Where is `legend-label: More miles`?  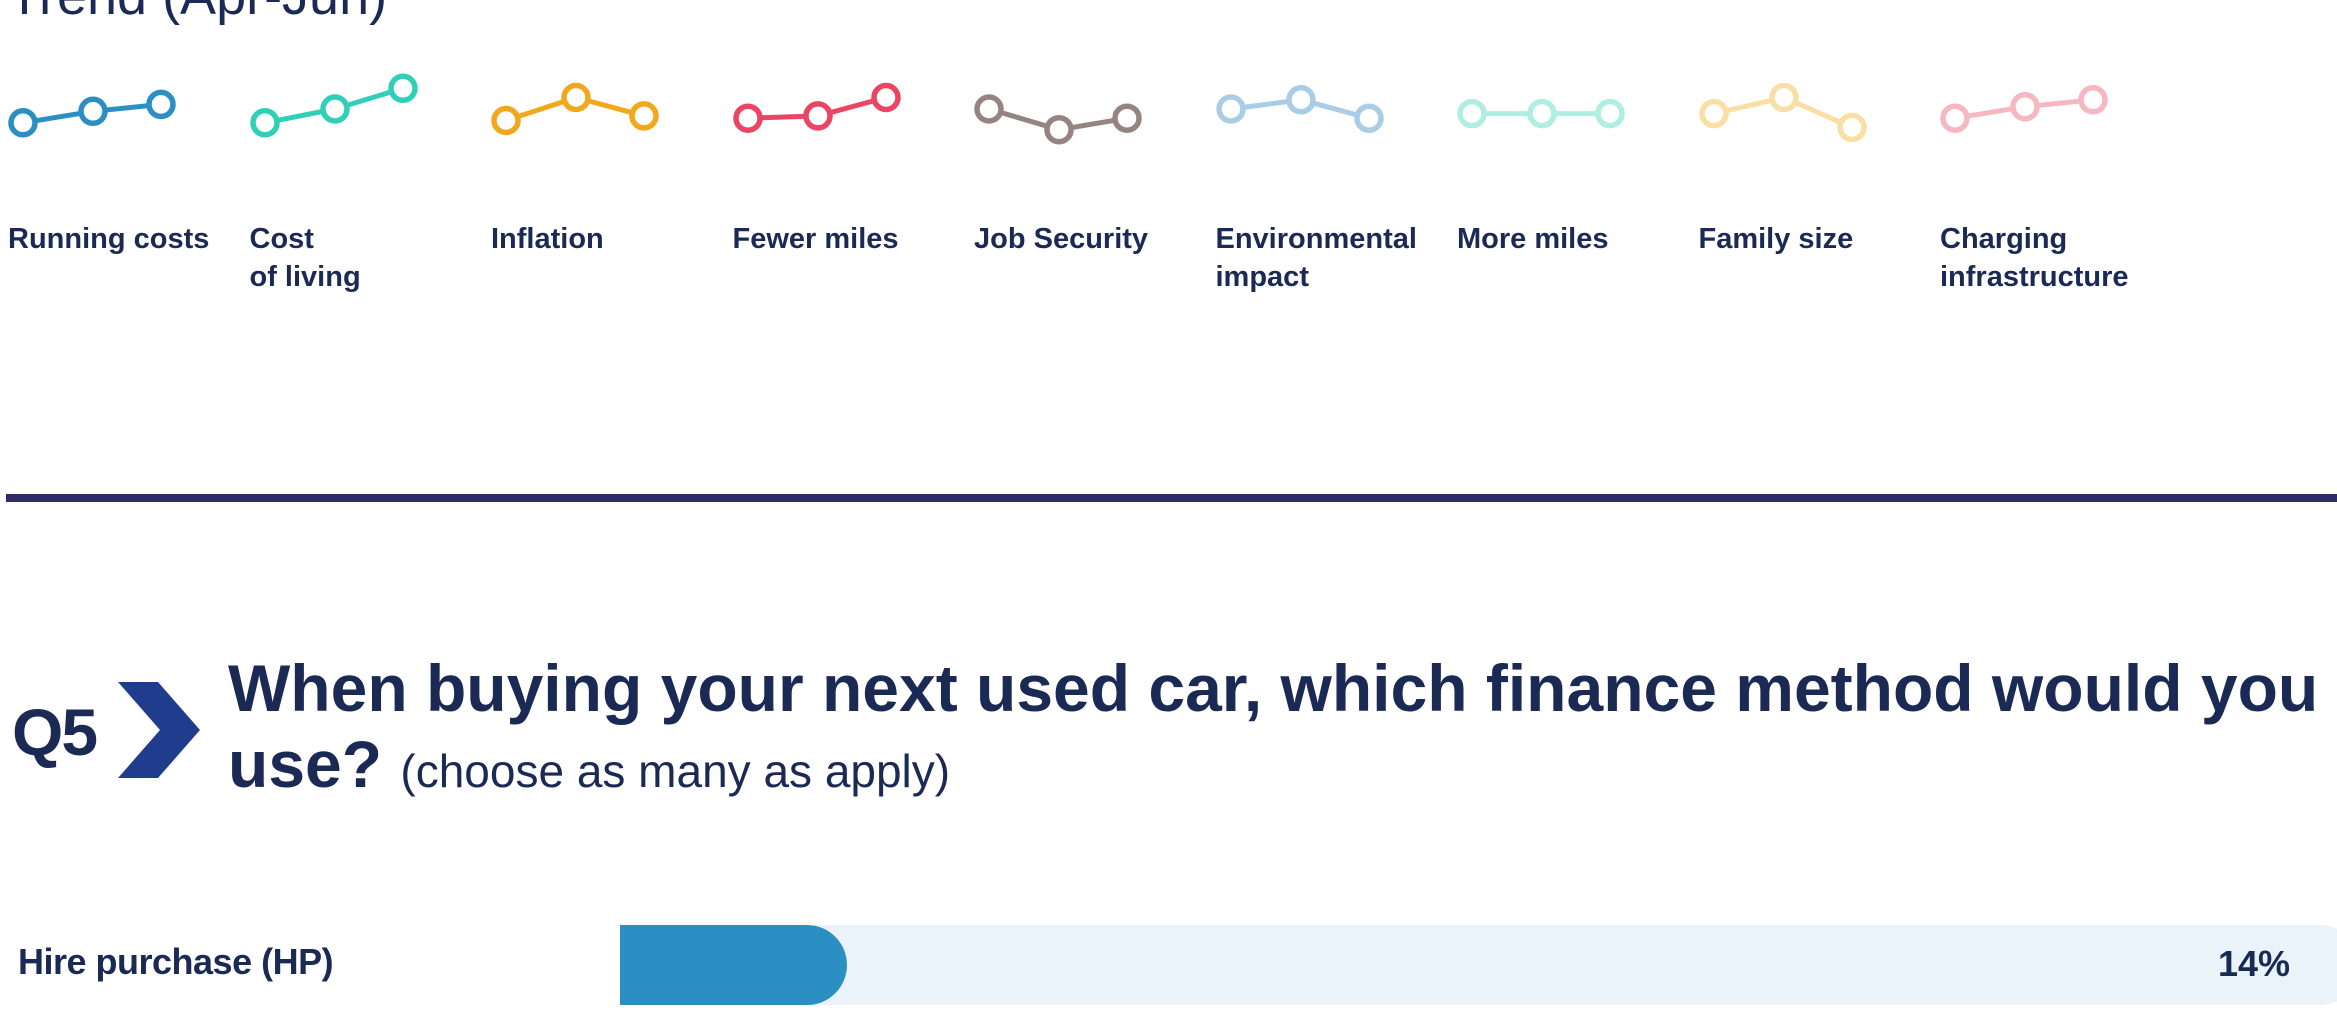
legend-label: More miles is located at coordinates (1533, 239).